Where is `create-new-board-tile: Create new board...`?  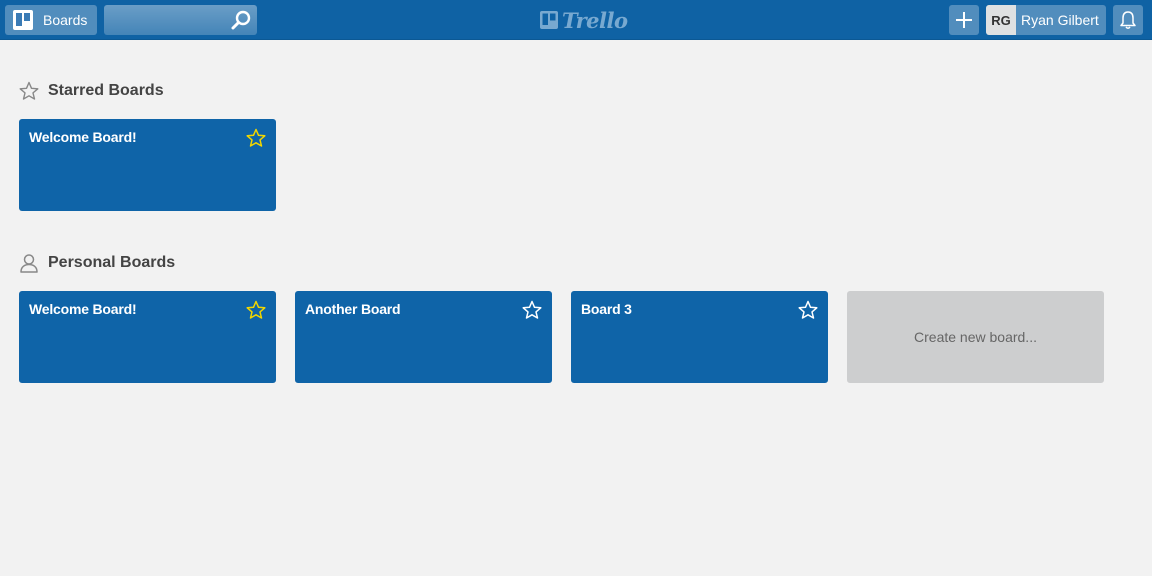
create-new-board-tile: Create new board... is located at coordinates (975, 337).